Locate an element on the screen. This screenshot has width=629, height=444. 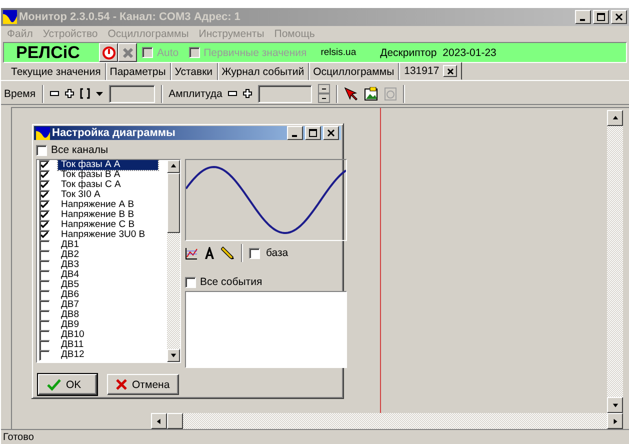
spin-button-icon is located at coordinates (324, 93).